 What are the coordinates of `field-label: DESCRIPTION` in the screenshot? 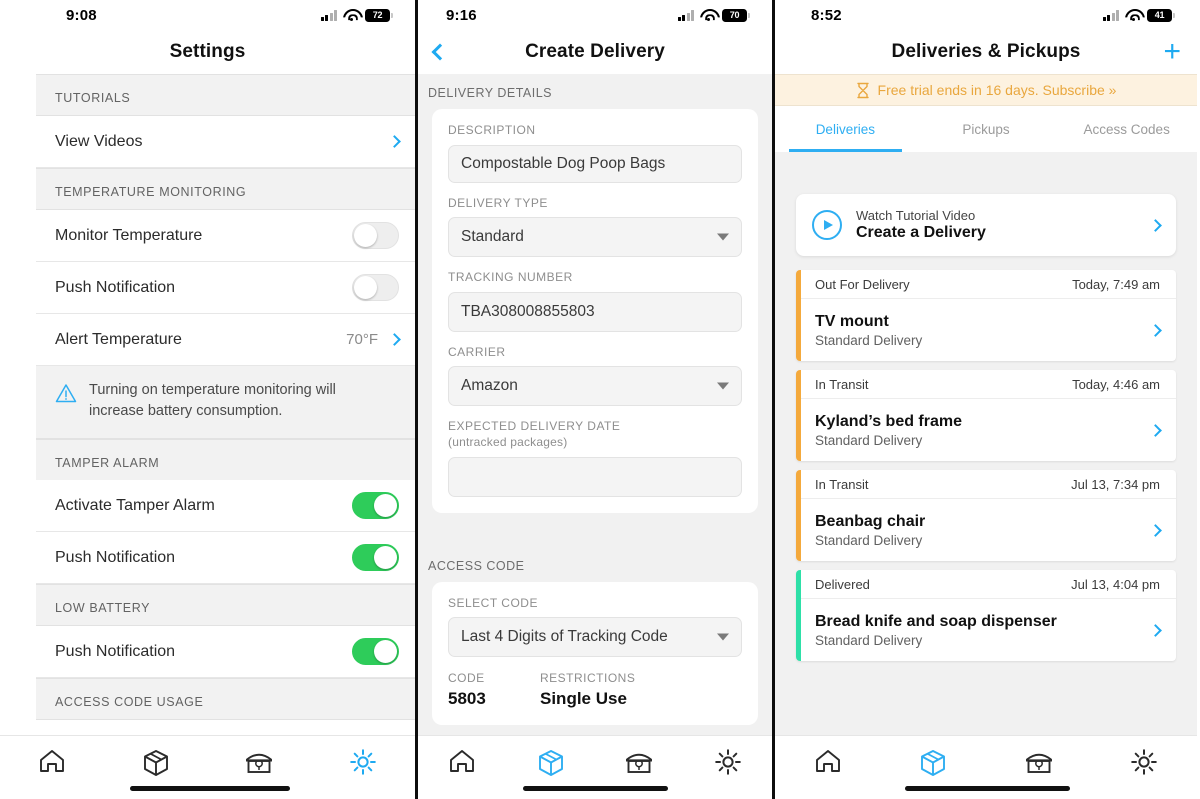 It's located at (492, 130).